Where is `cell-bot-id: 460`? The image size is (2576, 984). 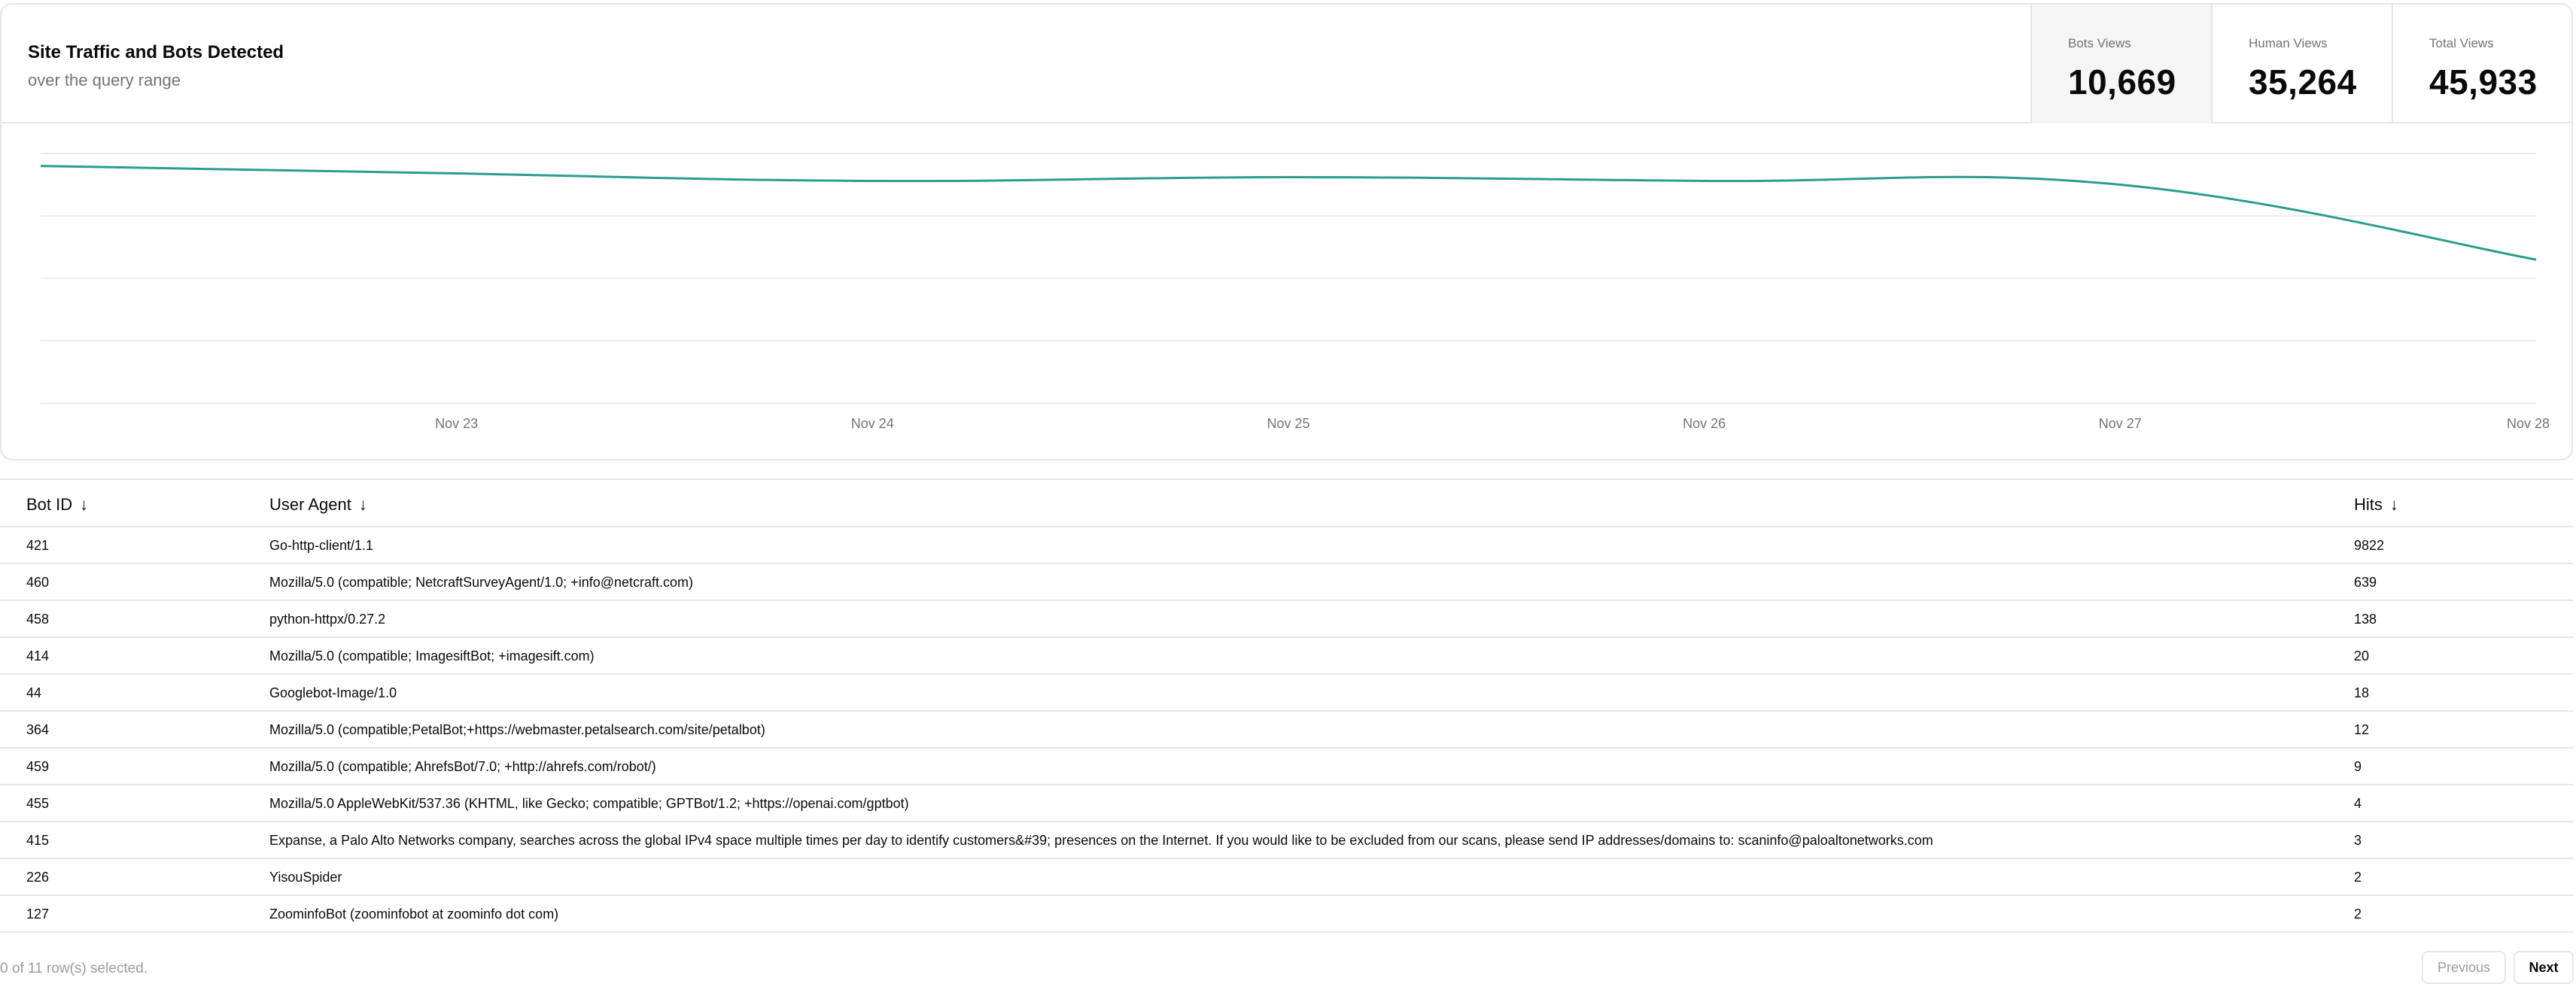 cell-bot-id: 460 is located at coordinates (38, 583).